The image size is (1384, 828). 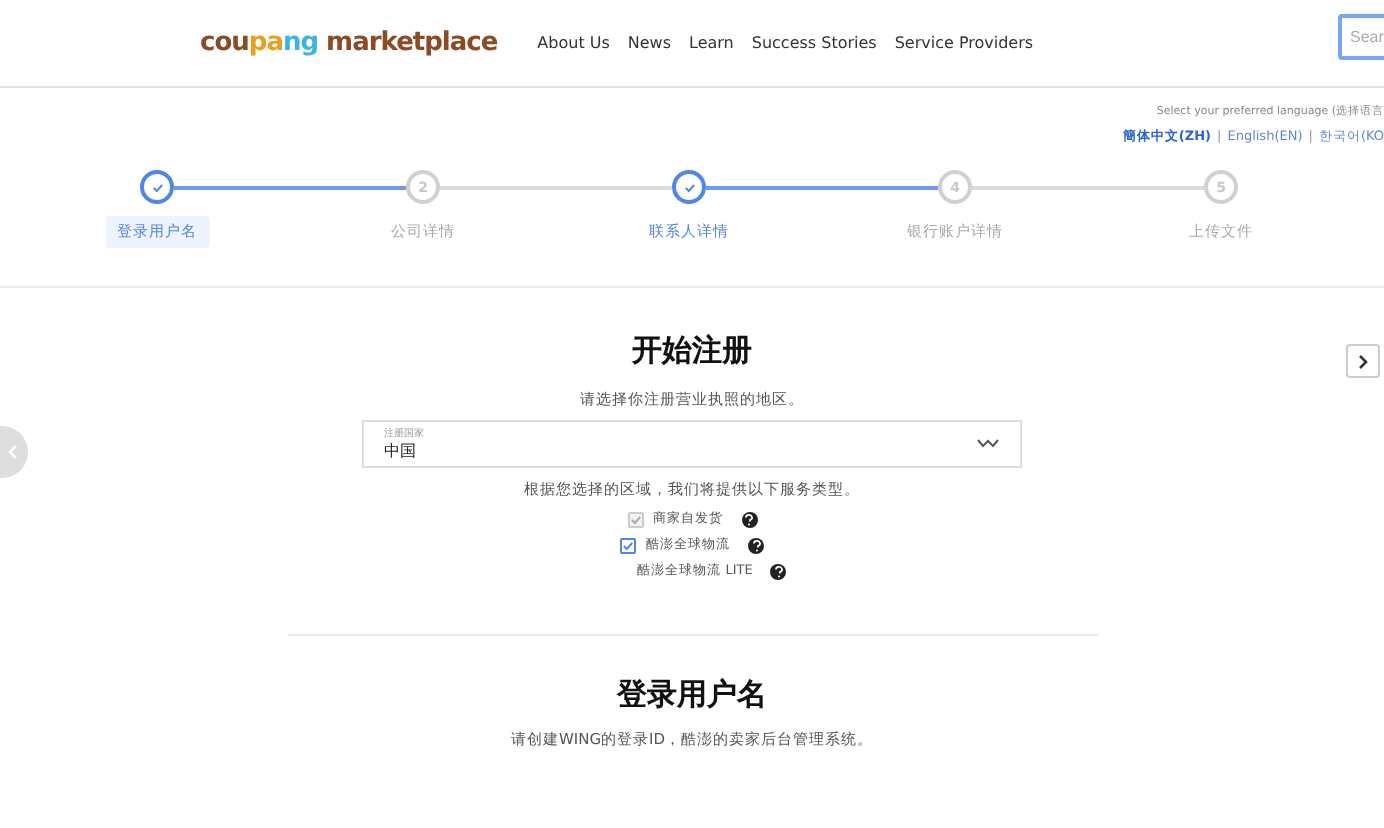 What do you see at coordinates (964, 43) in the screenshot?
I see `nav-link: Service Providers` at bounding box center [964, 43].